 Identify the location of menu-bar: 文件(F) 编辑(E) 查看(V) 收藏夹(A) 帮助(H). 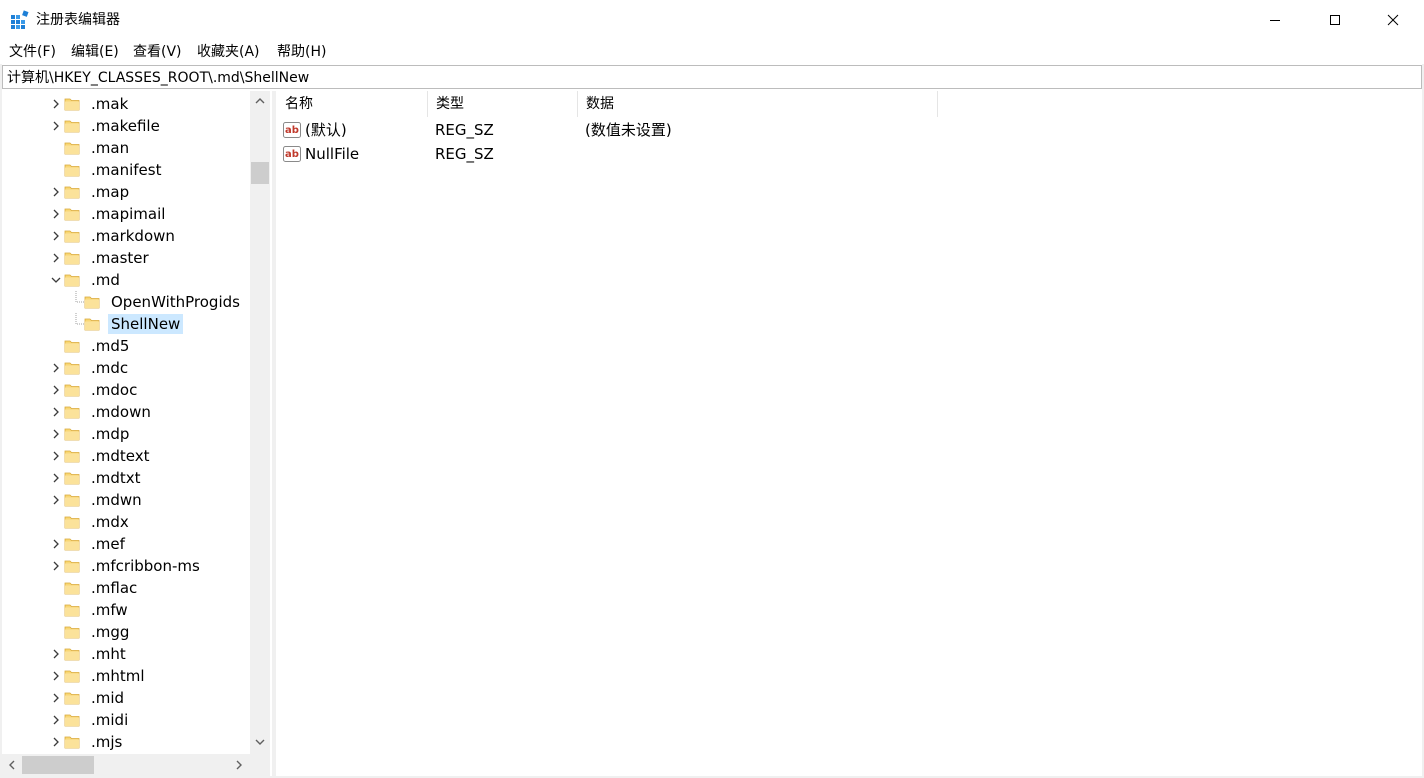
(712, 52).